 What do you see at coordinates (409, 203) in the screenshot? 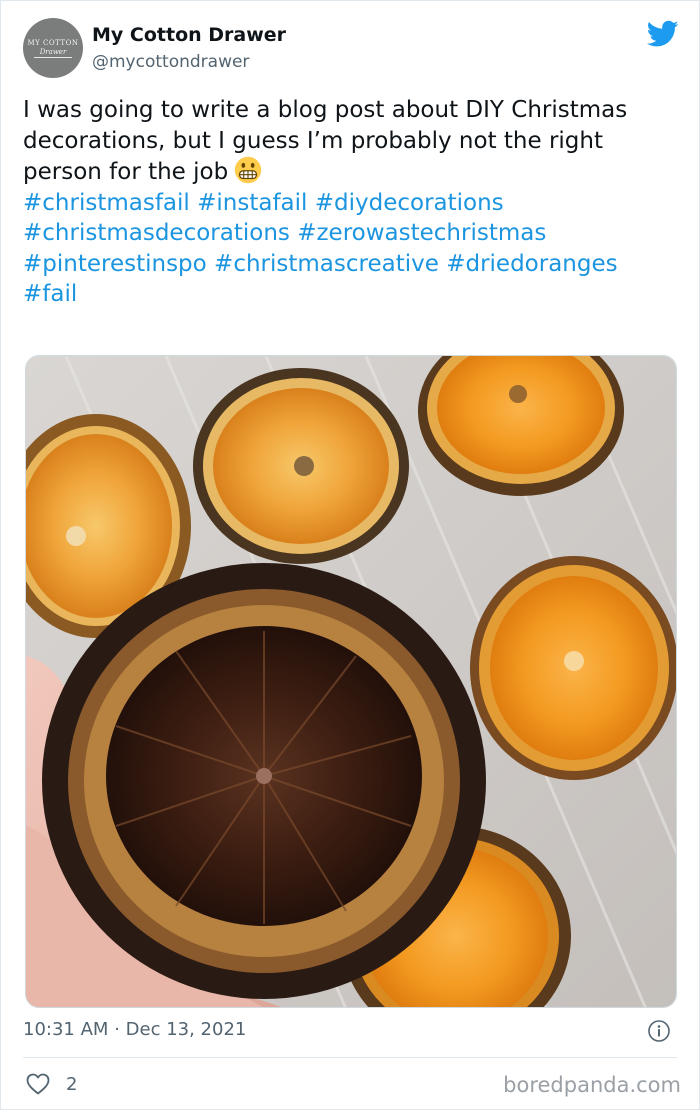
I see `hashtag-link: #diydecorations` at bounding box center [409, 203].